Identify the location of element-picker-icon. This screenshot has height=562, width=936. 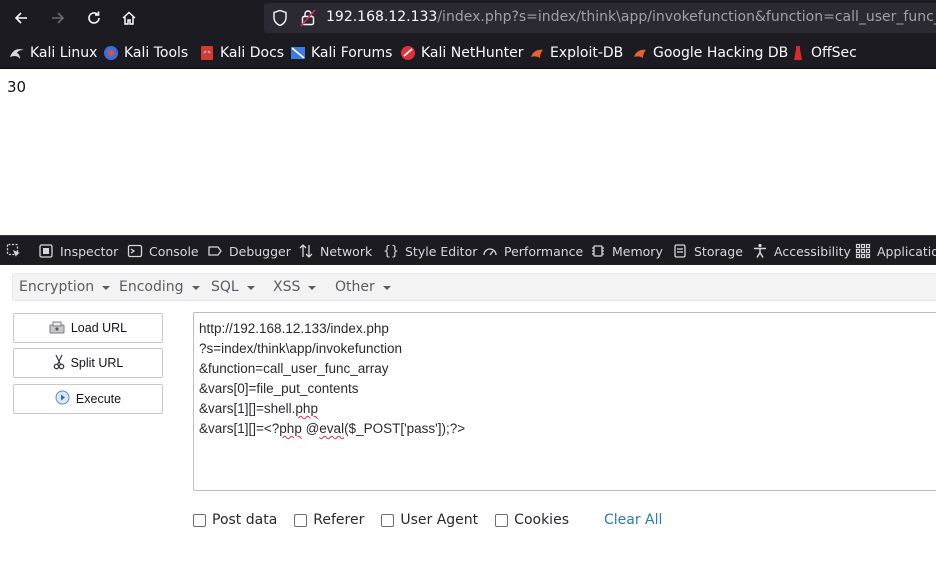
(14, 251).